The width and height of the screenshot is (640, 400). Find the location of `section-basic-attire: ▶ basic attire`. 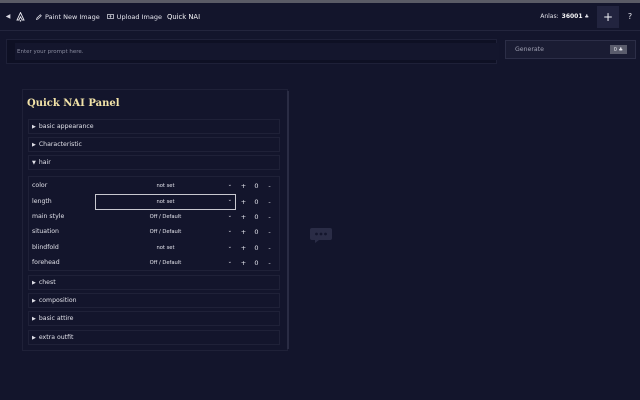

section-basic-attire: ▶ basic attire is located at coordinates (154, 318).